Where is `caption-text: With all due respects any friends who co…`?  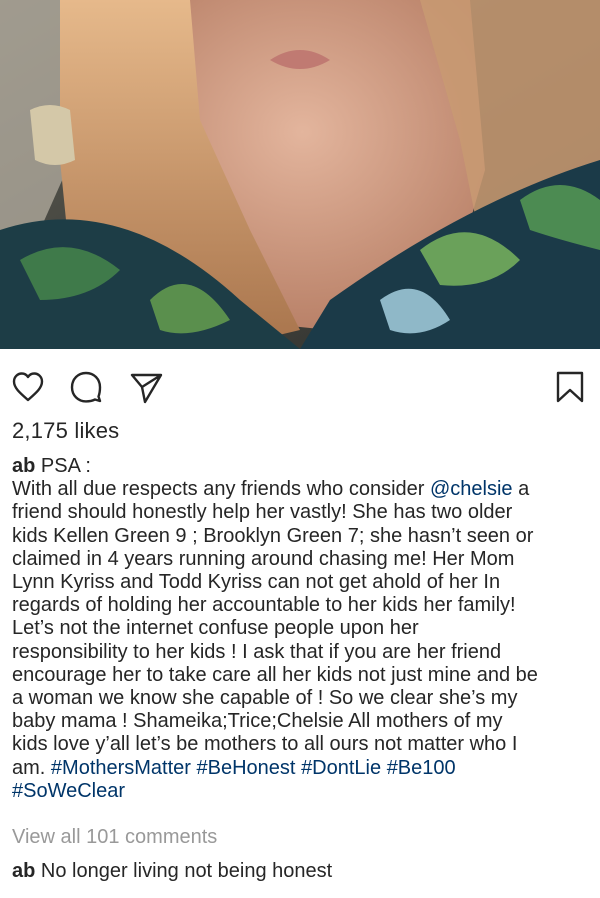
caption-text: With all due respects any friends who co… is located at coordinates (221, 489).